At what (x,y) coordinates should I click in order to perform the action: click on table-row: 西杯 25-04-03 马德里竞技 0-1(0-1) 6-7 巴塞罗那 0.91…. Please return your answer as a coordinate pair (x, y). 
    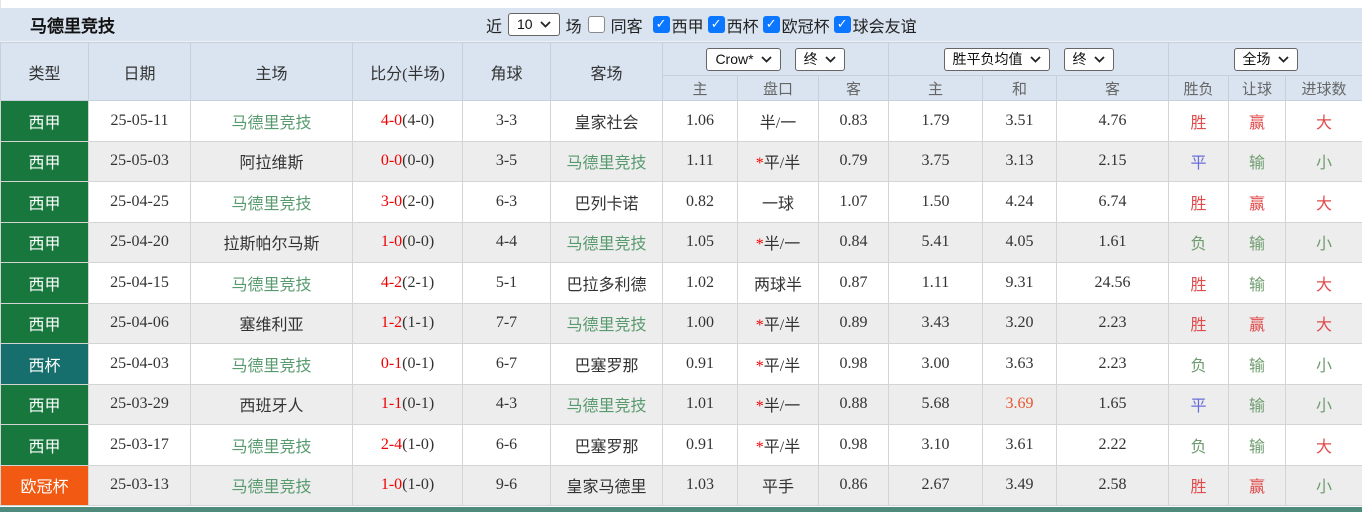
    Looking at the image, I should click on (681, 364).